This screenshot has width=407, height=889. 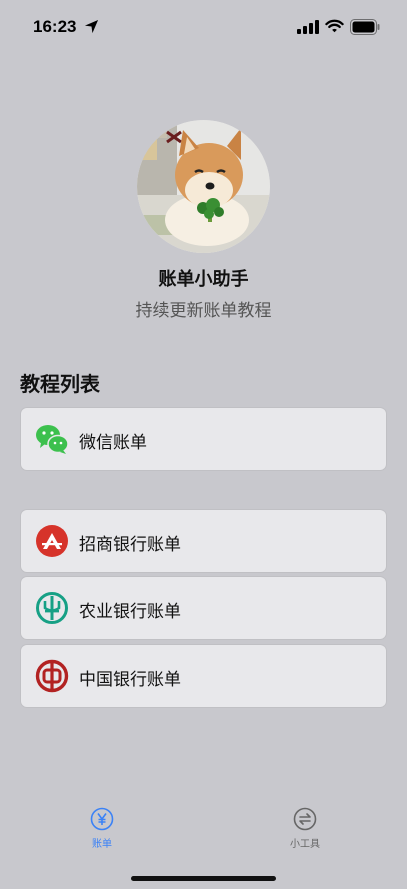 I want to click on profile-subtitle: 持续更新账单教程, so click(x=203, y=311).